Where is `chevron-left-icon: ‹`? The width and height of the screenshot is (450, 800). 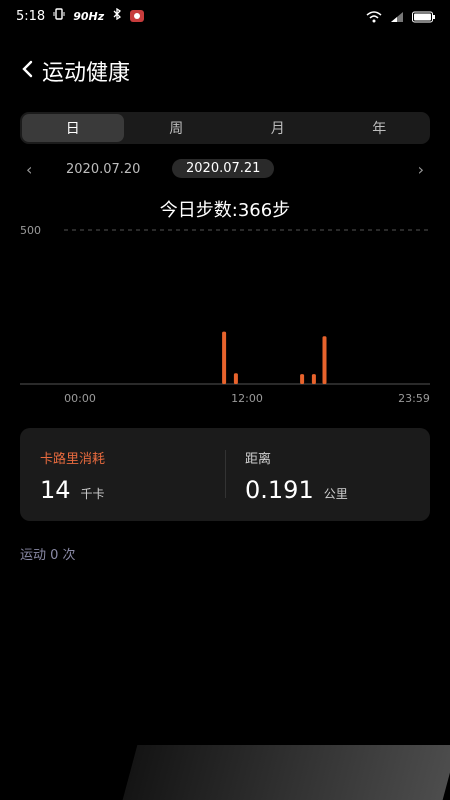
chevron-left-icon: ‹ is located at coordinates (29, 169).